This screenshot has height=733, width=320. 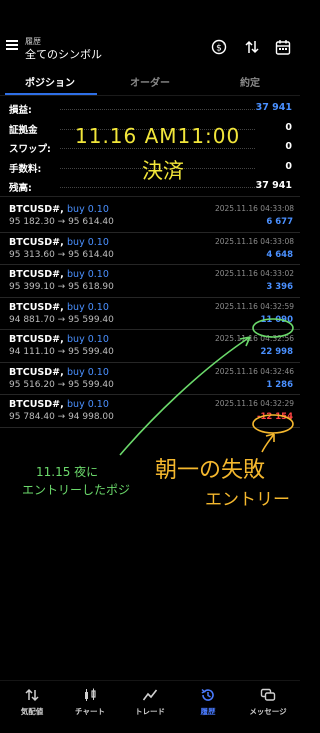 I want to click on tab-orders: オーダー, so click(x=150, y=81).